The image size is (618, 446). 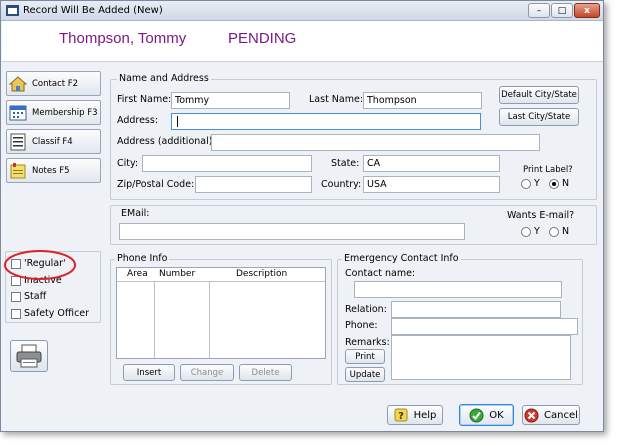 What do you see at coordinates (537, 231) in the screenshot?
I see `wants-email-y-label: Y` at bounding box center [537, 231].